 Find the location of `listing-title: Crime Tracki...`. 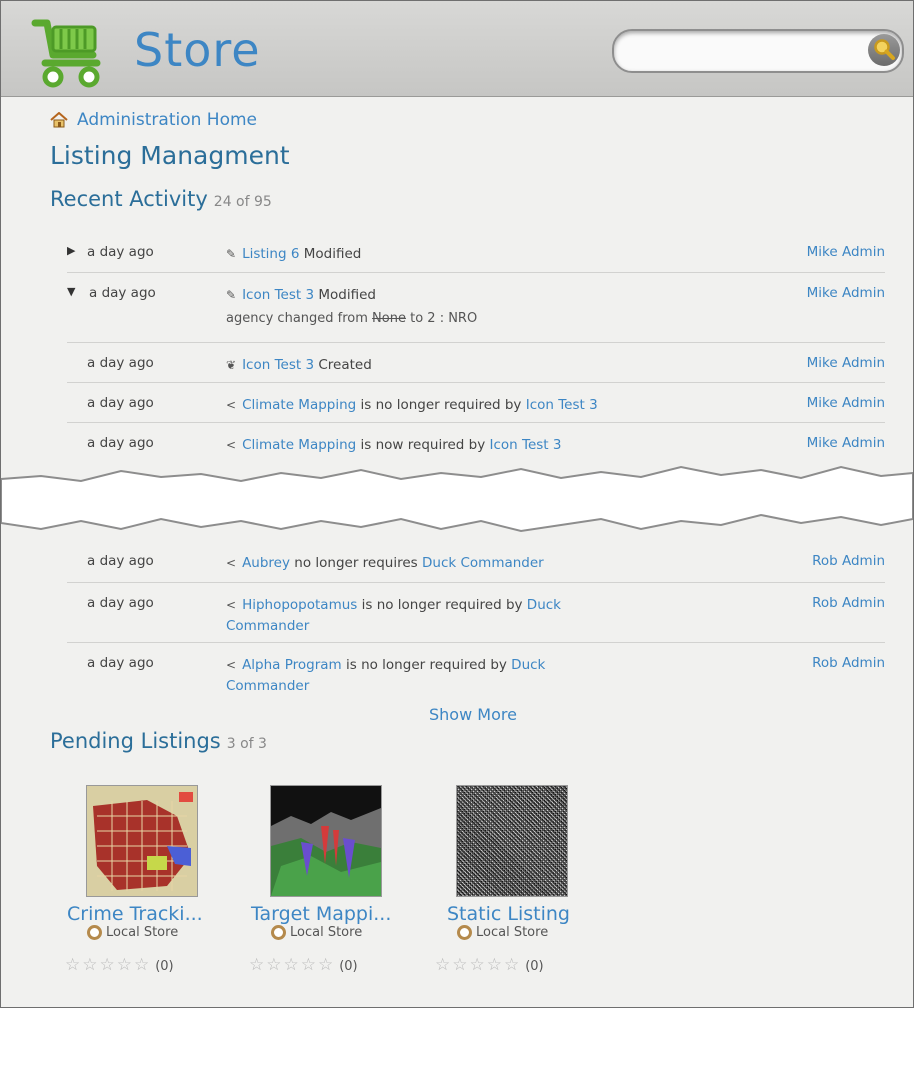

listing-title: Crime Tracki... is located at coordinates (135, 914).